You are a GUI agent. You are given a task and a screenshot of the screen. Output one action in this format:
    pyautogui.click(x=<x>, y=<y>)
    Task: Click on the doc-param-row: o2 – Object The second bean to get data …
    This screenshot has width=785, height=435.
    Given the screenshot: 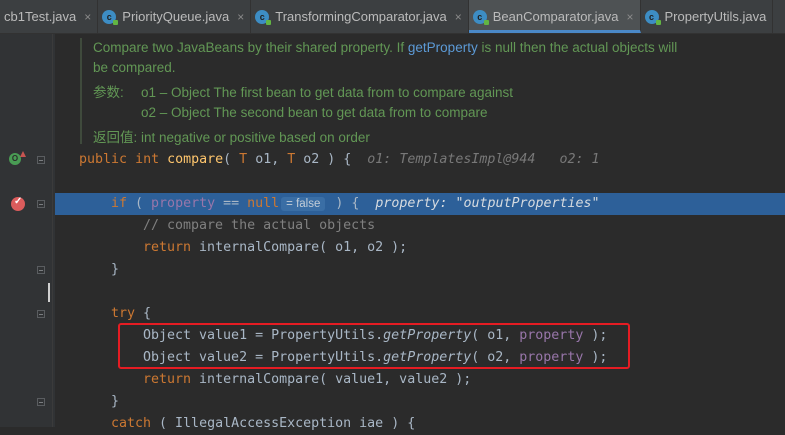 What is the action you would take?
    pyautogui.click(x=439, y=113)
    